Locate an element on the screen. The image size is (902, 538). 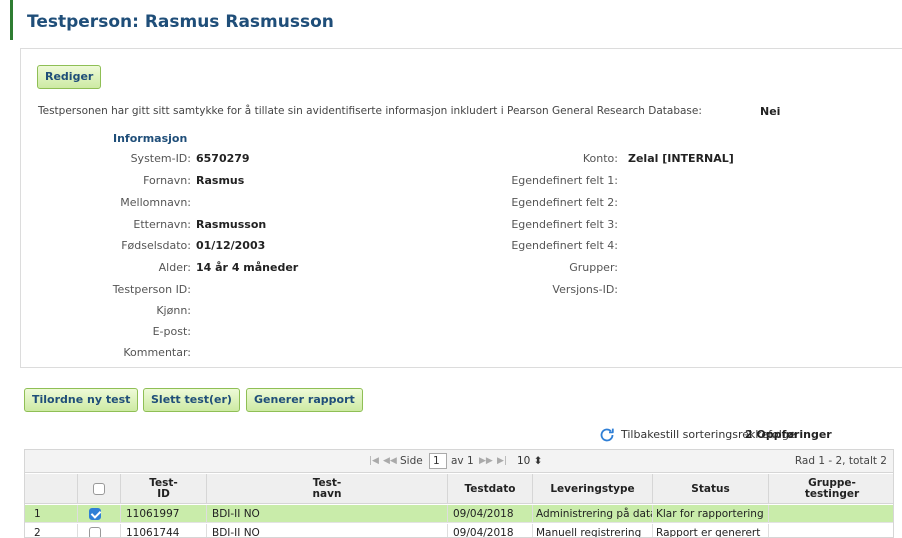
account-value: Zelal [INTERNAL] is located at coordinates (681, 158).